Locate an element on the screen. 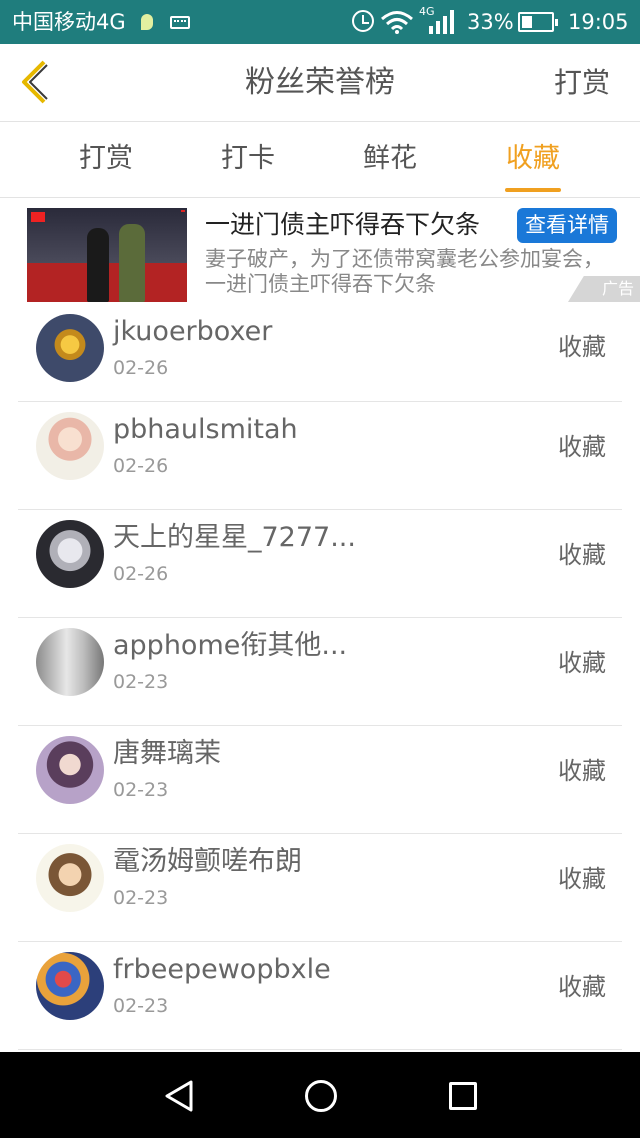  tab-label: 收藏 is located at coordinates (533, 158).